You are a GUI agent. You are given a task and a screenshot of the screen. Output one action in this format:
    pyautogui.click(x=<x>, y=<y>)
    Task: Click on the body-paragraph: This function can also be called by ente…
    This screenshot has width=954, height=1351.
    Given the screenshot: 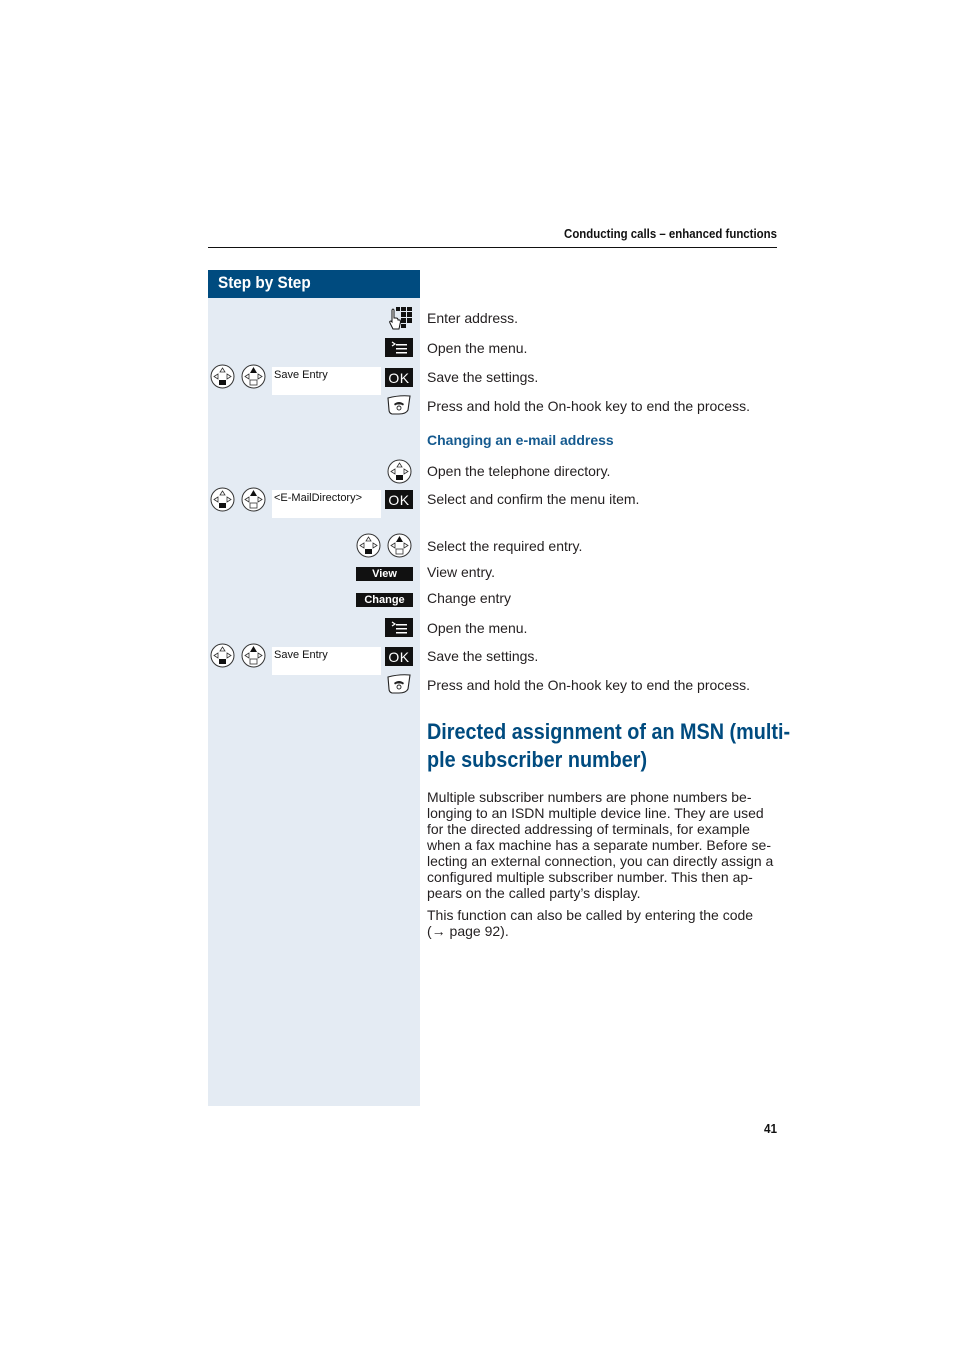 What is the action you would take?
    pyautogui.click(x=604, y=923)
    